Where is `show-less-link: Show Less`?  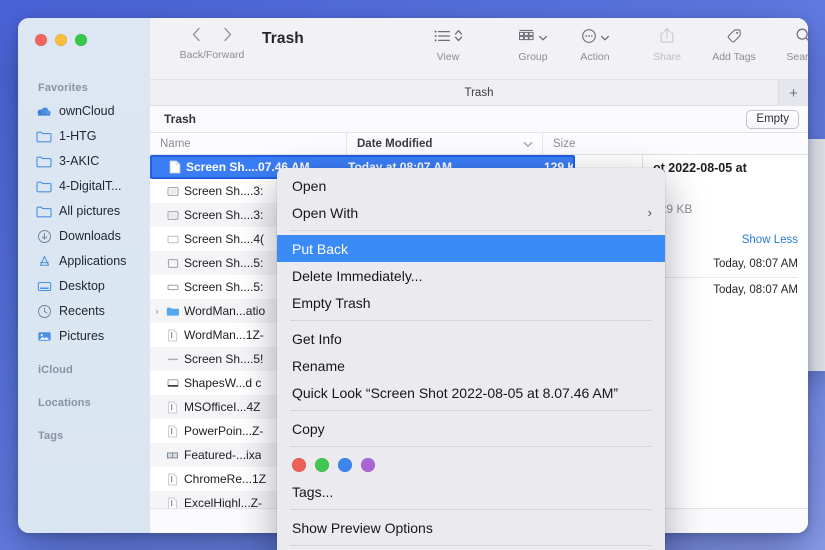
show-less-link: Show Less is located at coordinates (725, 240).